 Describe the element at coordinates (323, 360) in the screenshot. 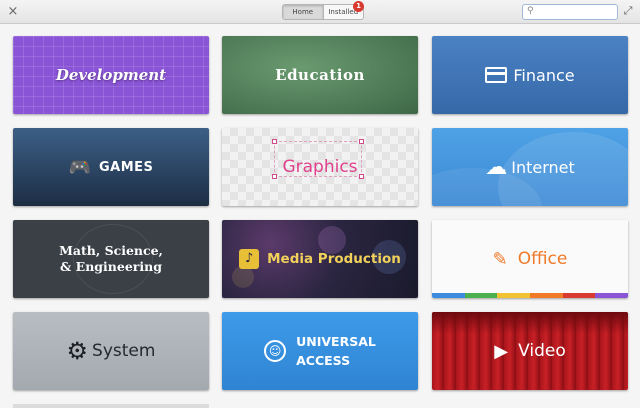

I see `category-label-line: ACCESS` at that location.